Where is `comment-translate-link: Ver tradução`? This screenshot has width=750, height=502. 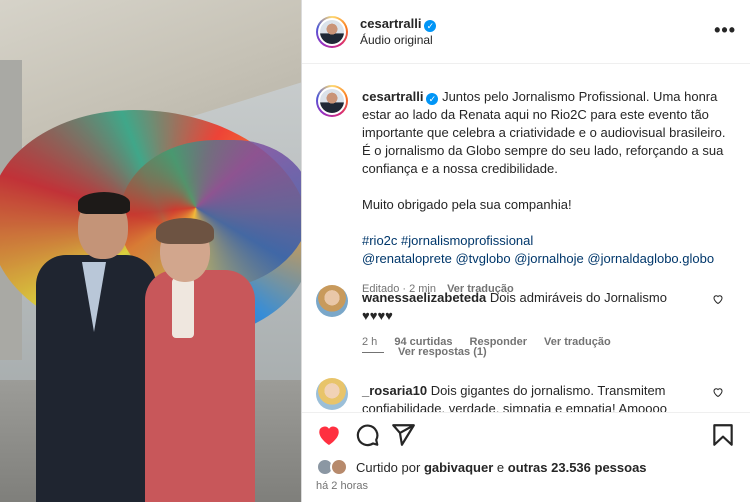
comment-translate-link: Ver tradução is located at coordinates (577, 342).